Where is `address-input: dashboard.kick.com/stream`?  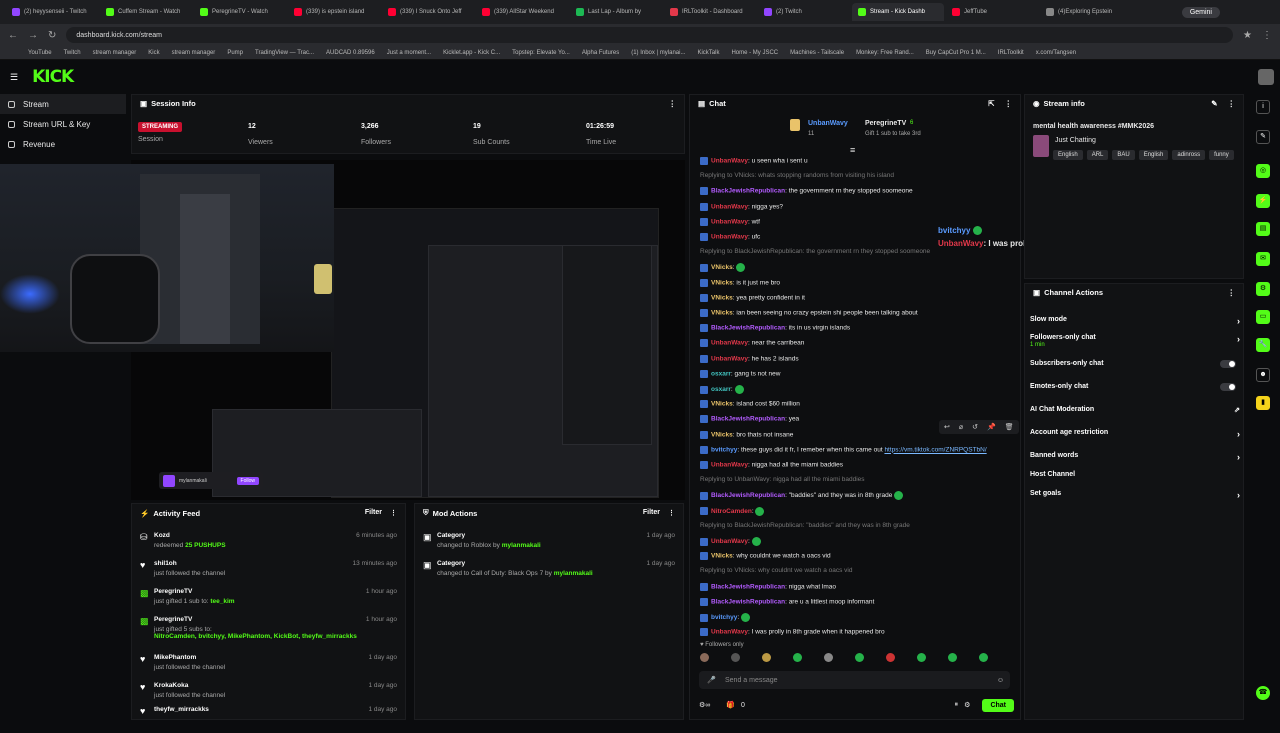 address-input: dashboard.kick.com/stream is located at coordinates (650, 35).